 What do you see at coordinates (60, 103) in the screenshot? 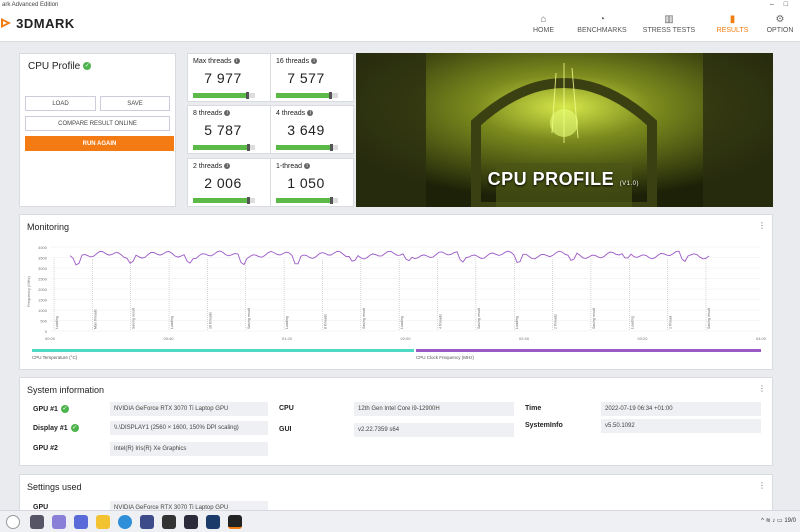
I see `load-button: LOAD` at bounding box center [60, 103].